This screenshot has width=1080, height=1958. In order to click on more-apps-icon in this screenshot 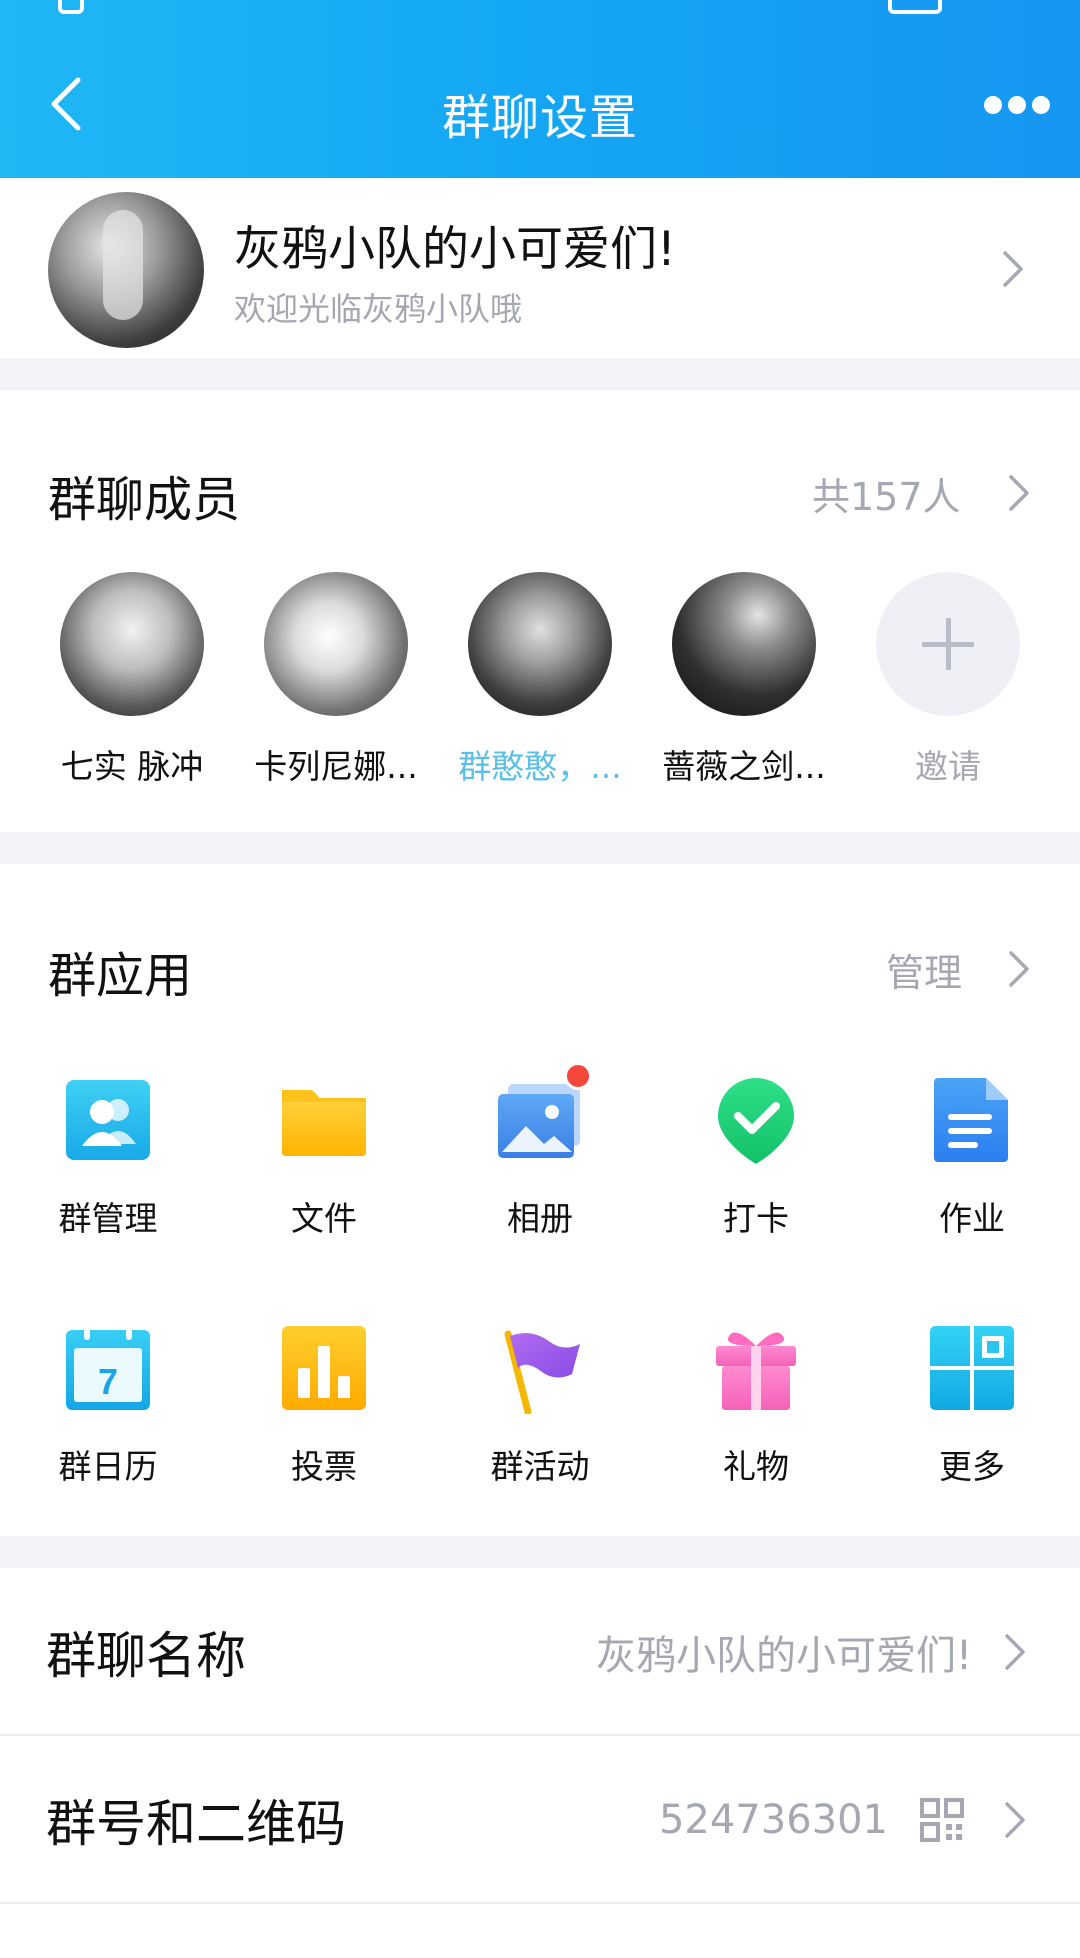, I will do `click(972, 1368)`.